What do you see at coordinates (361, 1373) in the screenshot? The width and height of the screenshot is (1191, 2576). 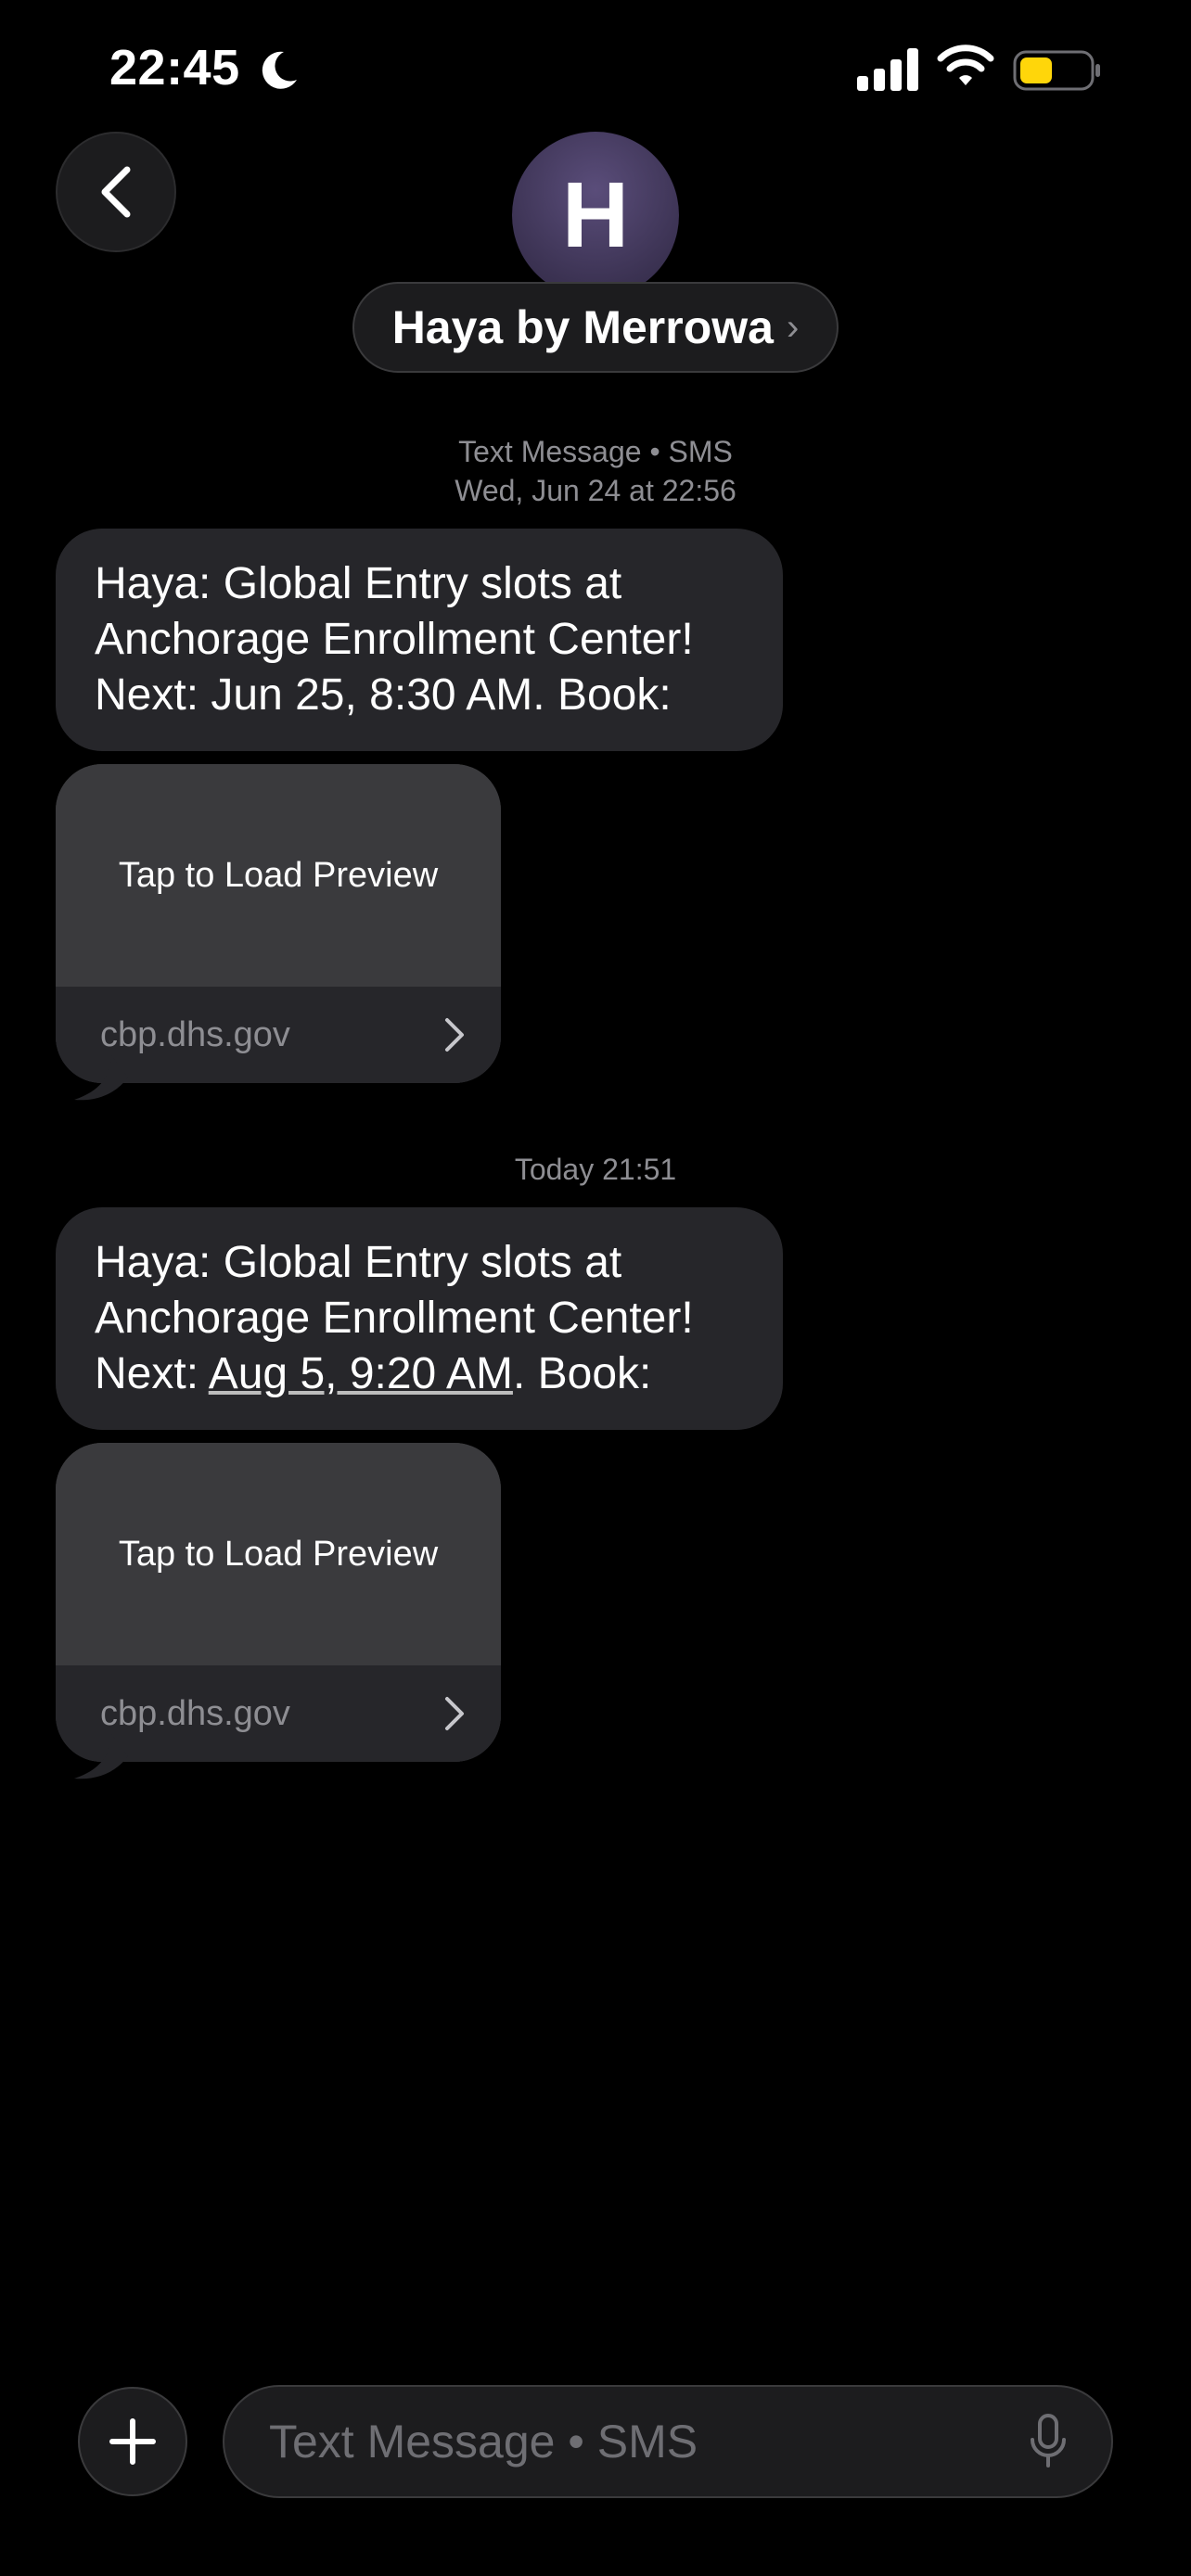 I see `message-date-link: Aug 5, 9:20 AM` at bounding box center [361, 1373].